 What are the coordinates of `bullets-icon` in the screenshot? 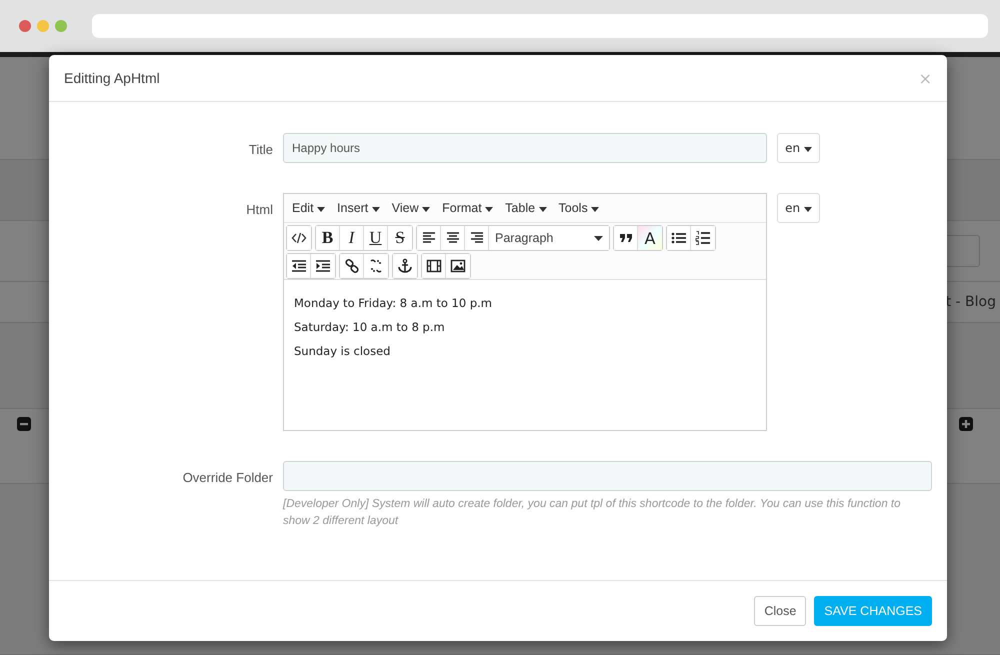 It's located at (678, 238).